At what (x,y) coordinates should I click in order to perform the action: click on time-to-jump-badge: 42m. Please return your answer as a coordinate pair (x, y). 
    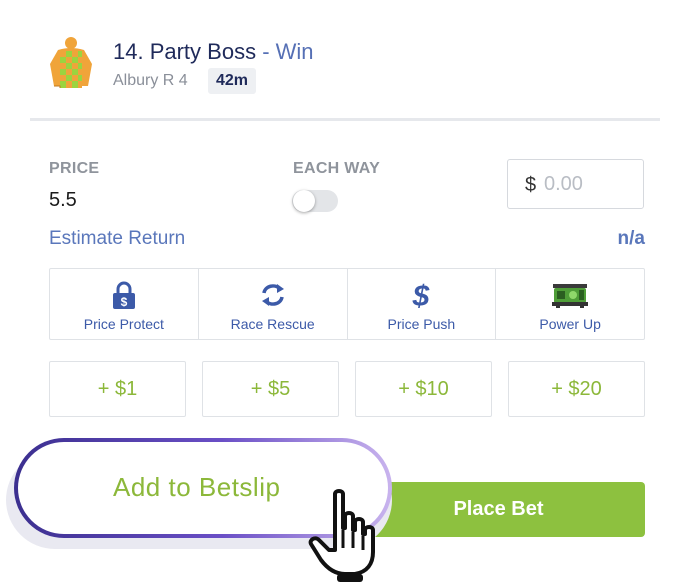
    Looking at the image, I should click on (232, 81).